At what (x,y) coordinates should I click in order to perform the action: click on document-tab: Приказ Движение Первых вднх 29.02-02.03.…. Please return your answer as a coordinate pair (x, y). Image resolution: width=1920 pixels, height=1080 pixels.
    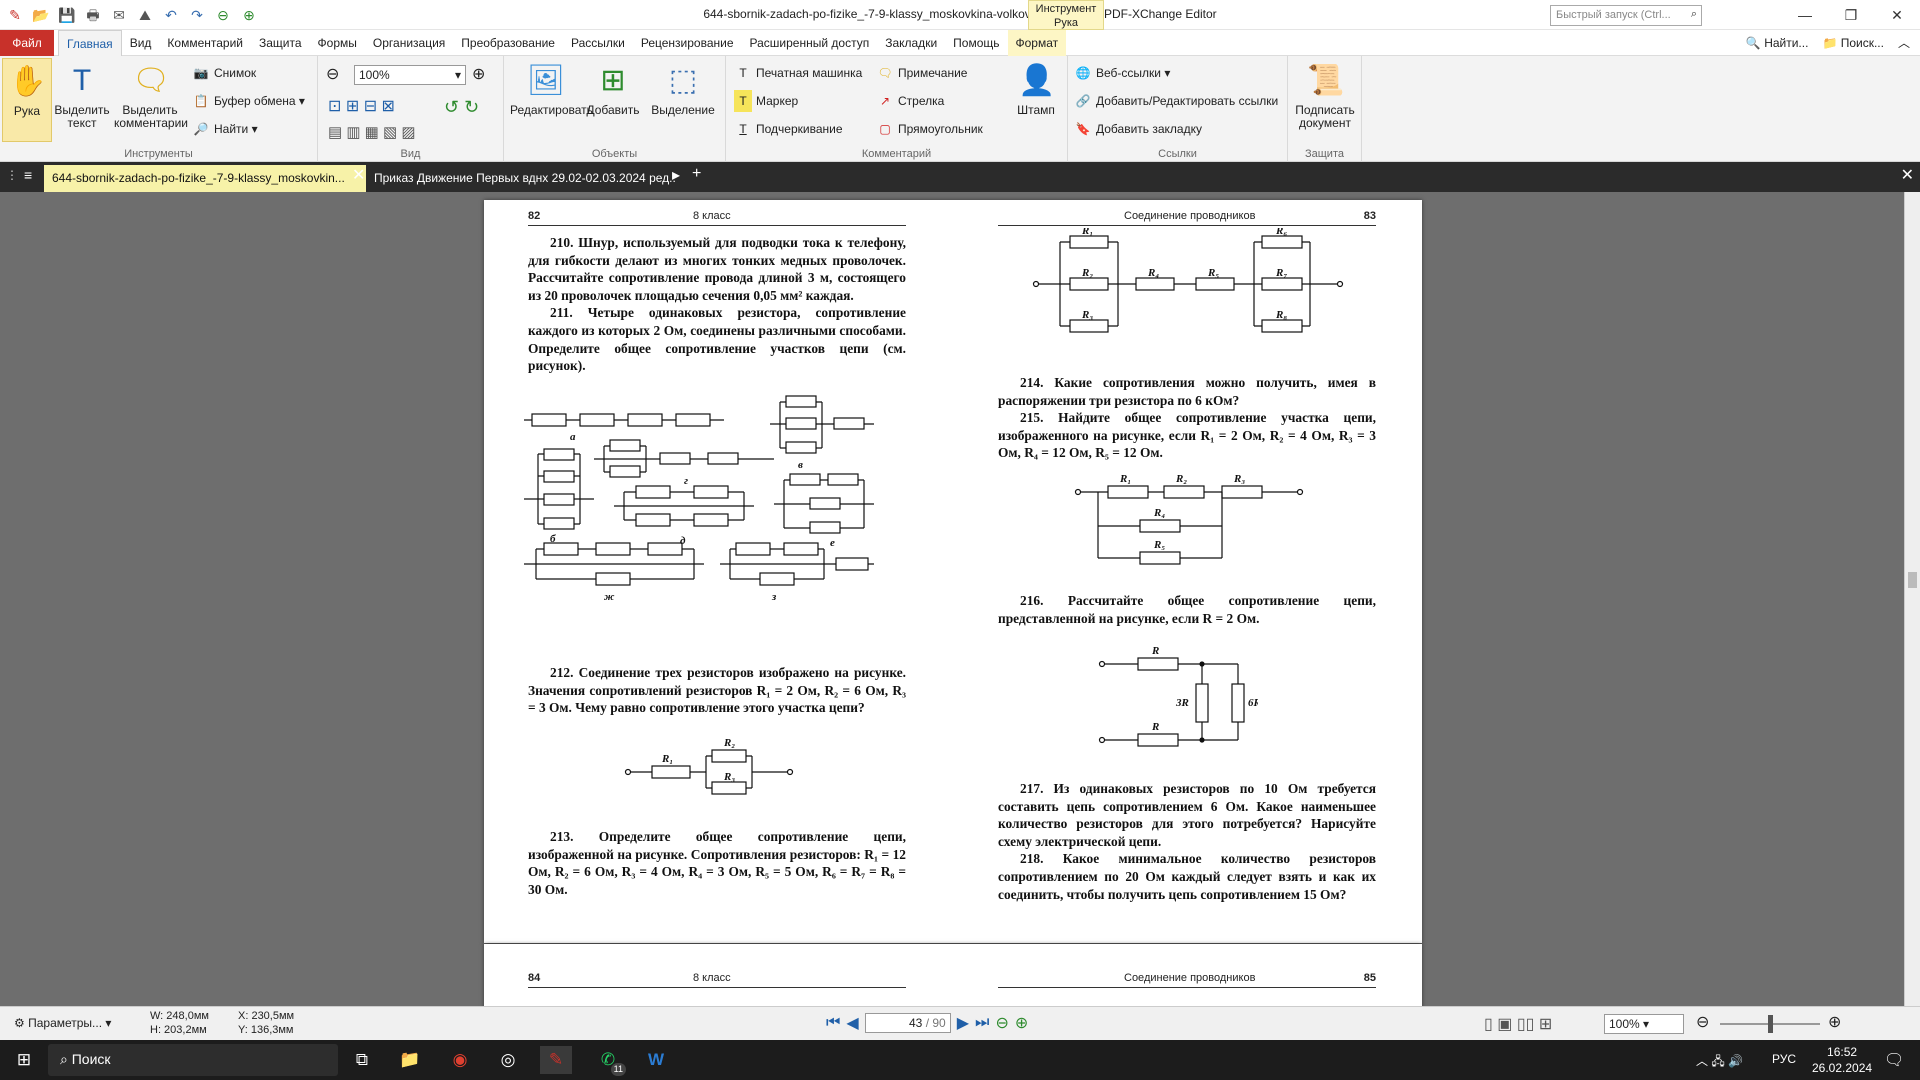
    Looking at the image, I should click on (527, 178).